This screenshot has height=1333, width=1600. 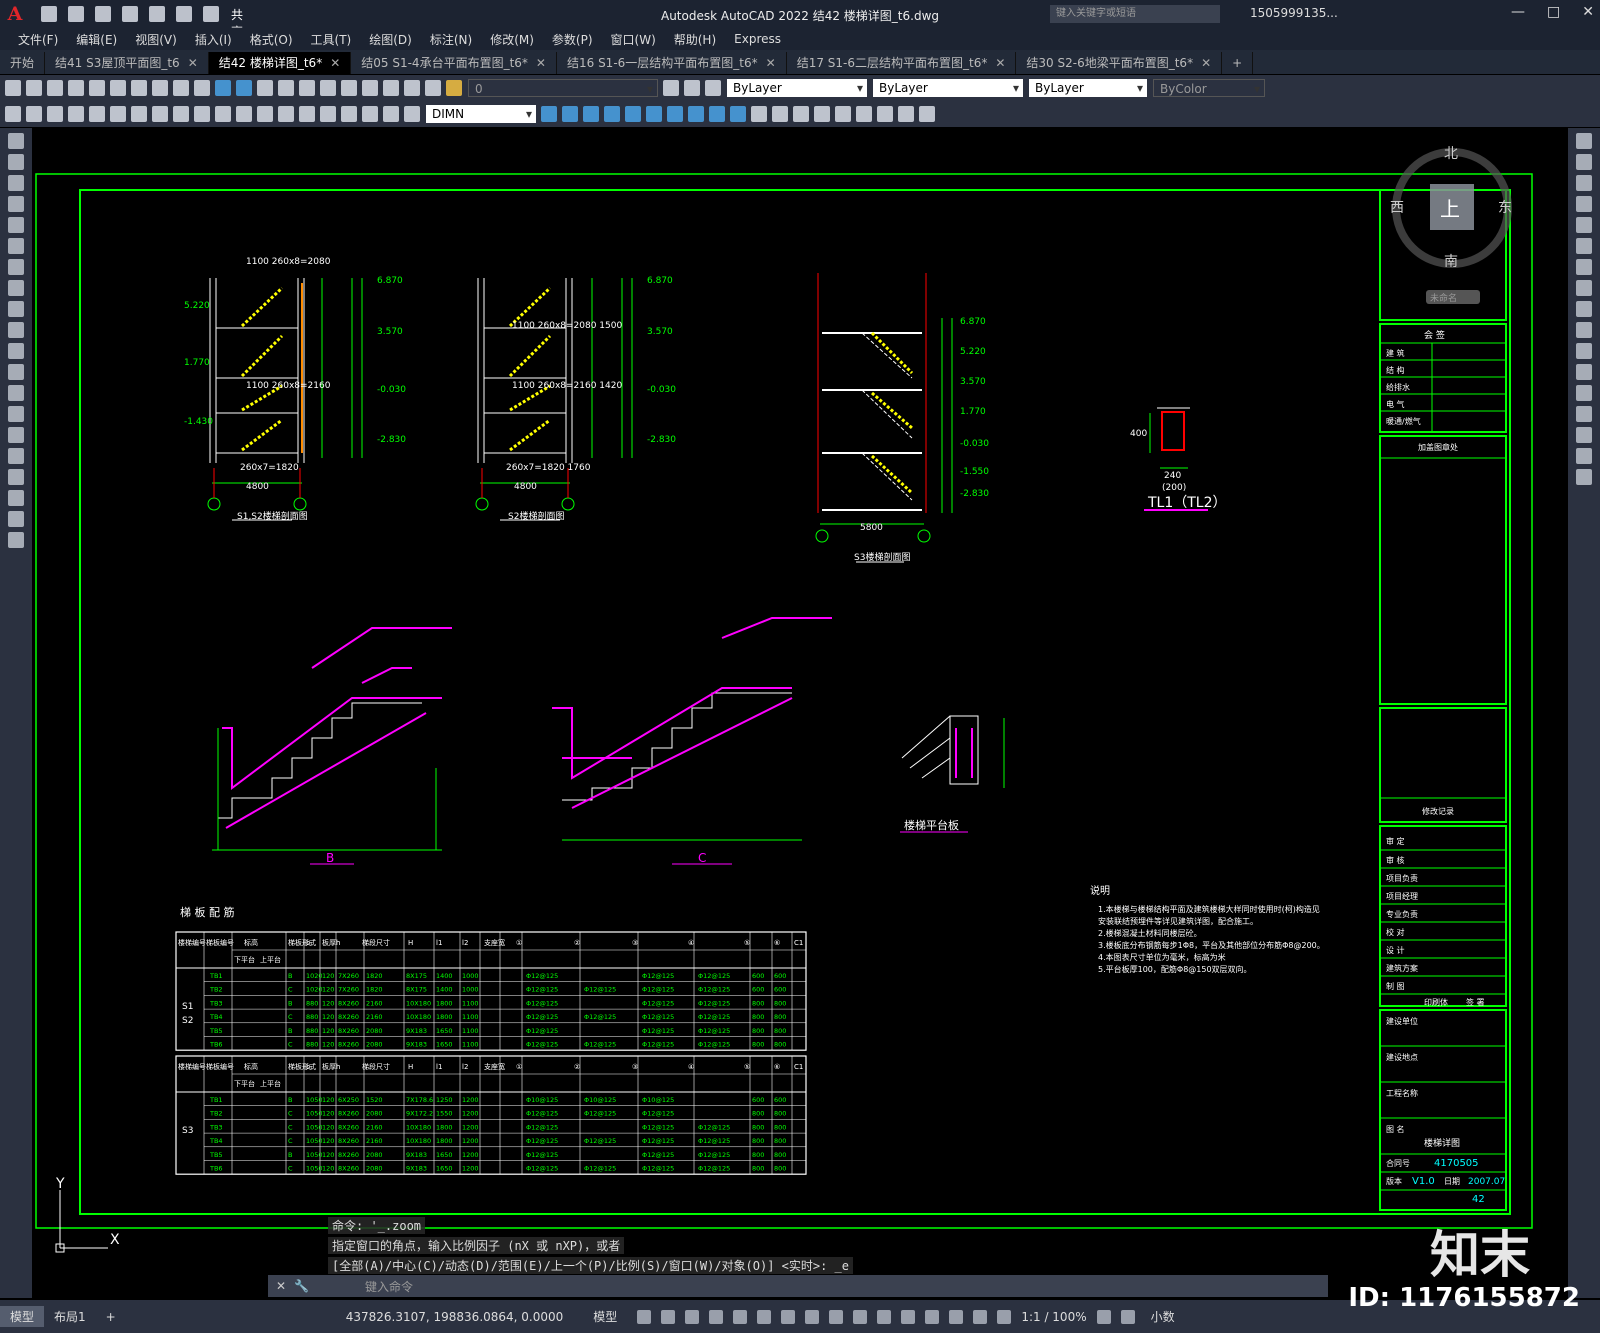 What do you see at coordinates (391, 88) in the screenshot?
I see `markup-icon` at bounding box center [391, 88].